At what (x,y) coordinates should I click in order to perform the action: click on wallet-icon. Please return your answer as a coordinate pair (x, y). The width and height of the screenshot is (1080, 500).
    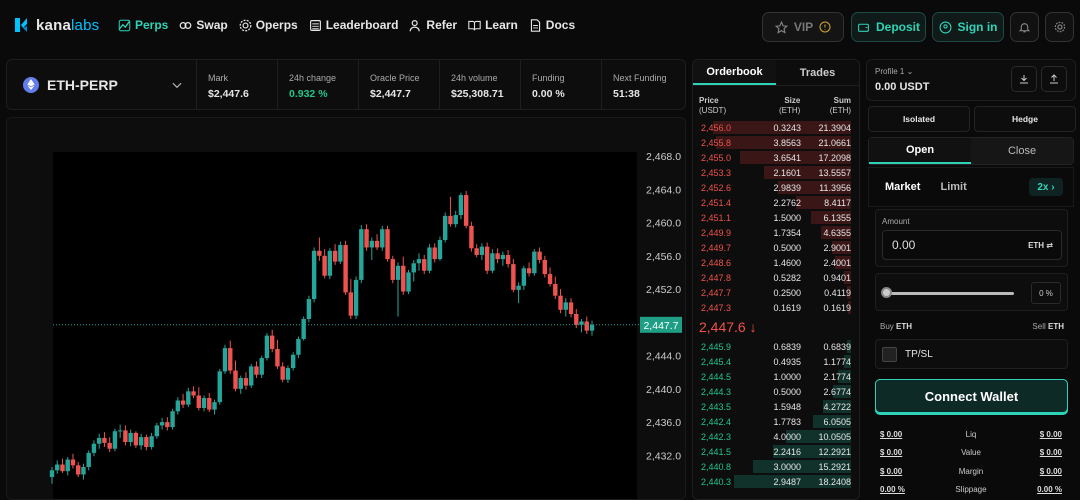
    Looking at the image, I should click on (863, 27).